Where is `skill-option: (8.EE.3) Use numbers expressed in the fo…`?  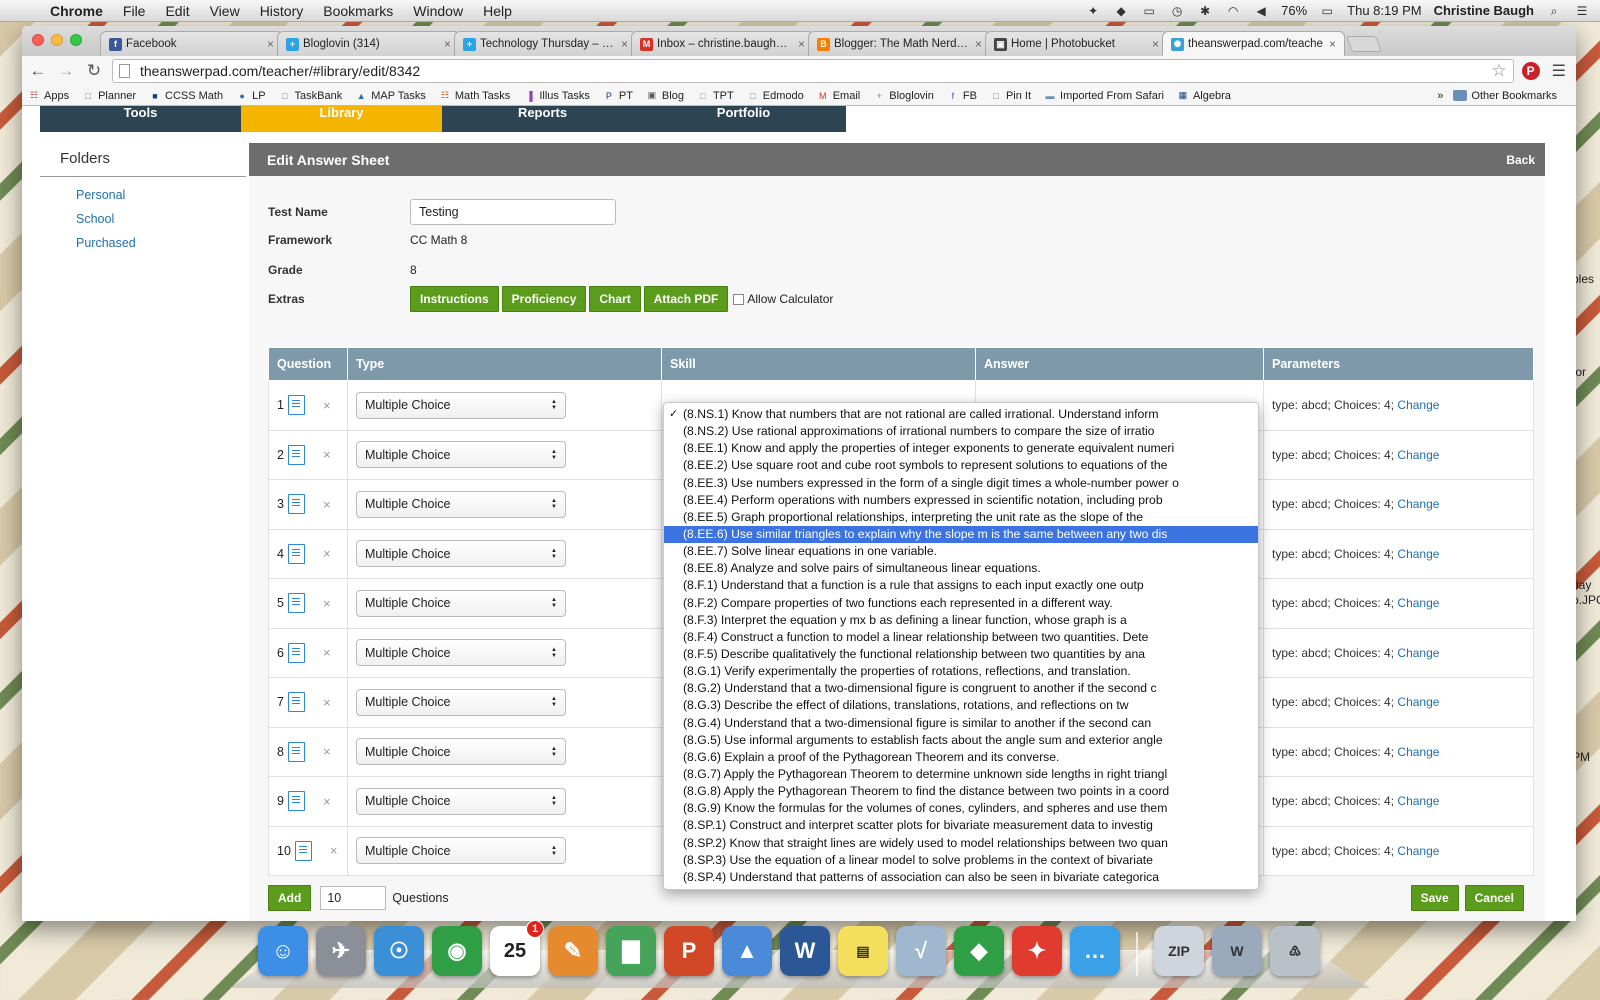 skill-option: (8.EE.3) Use numbers expressed in the fo… is located at coordinates (961, 483).